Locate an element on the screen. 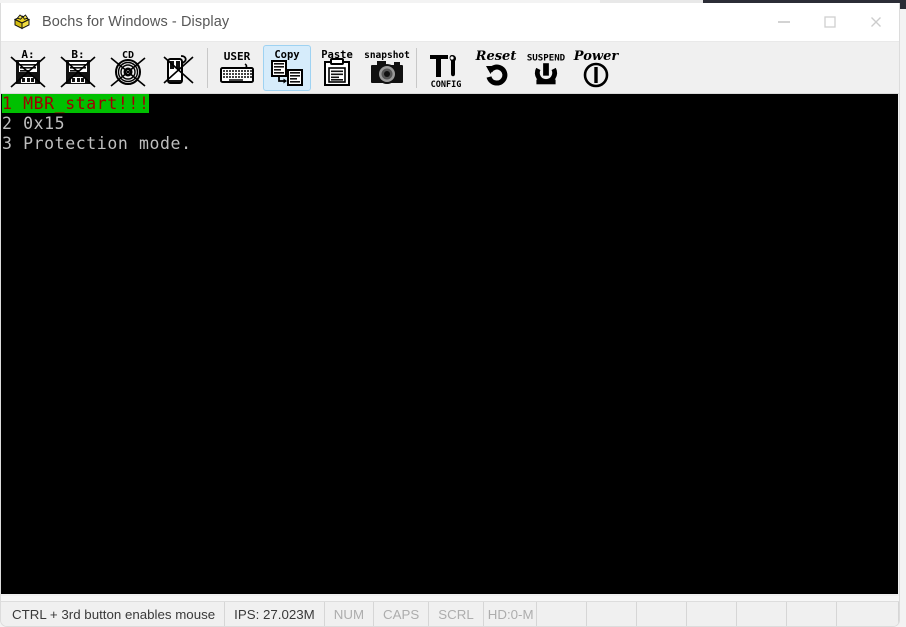 This screenshot has width=906, height=627. status-num-lock: NUM is located at coordinates (350, 614).